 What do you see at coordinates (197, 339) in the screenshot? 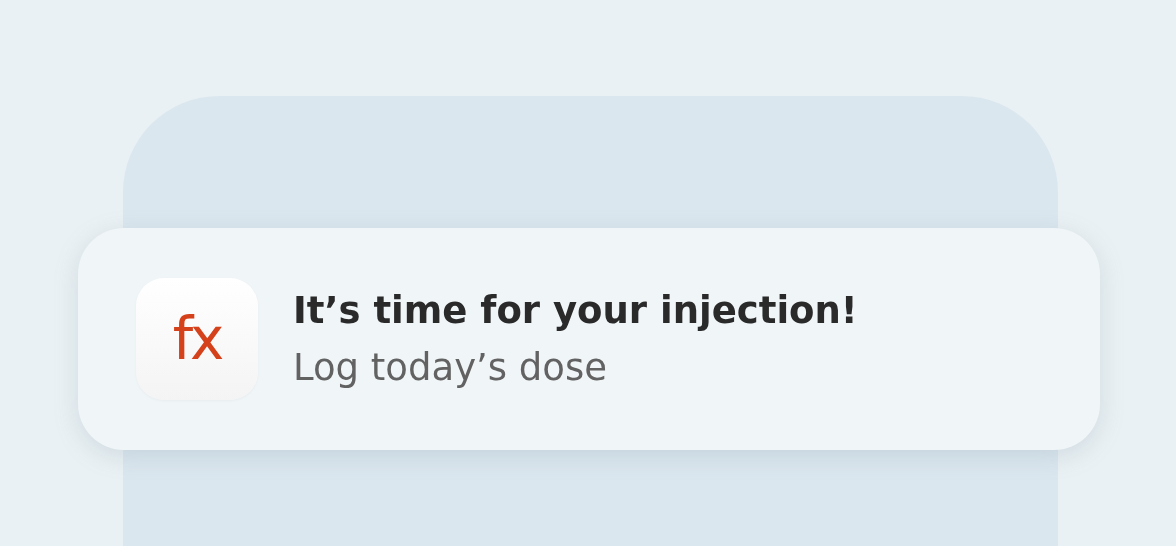
I see `app-icon: fx` at bounding box center [197, 339].